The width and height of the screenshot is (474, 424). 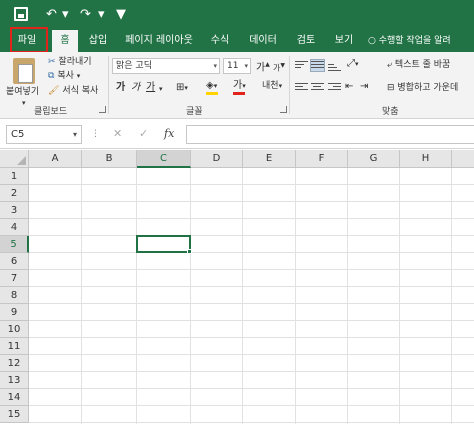 I want to click on phonetic-button: 내천▾, so click(x=272, y=86).